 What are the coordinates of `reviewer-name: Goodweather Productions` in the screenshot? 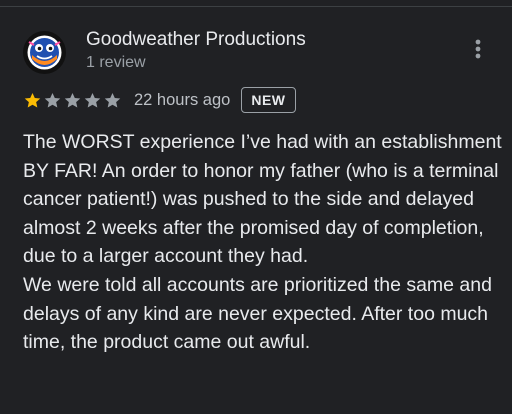 It's located at (196, 40).